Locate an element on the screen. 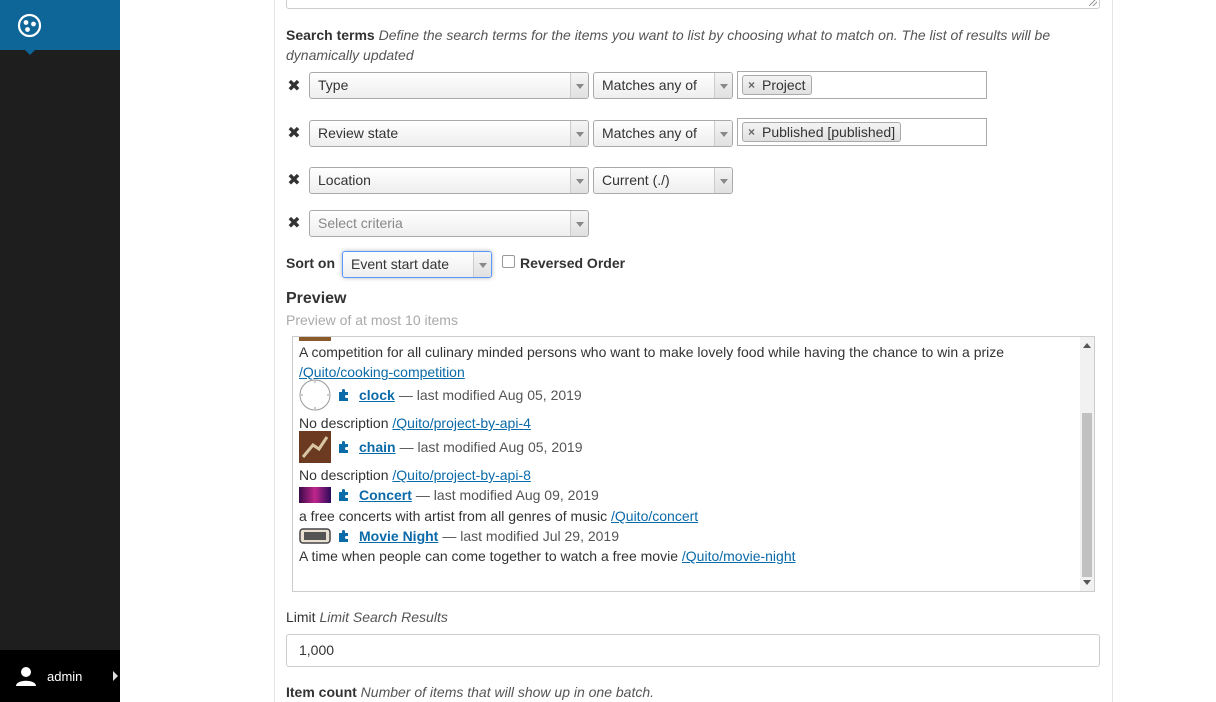 Image resolution: width=1216 pixels, height=702 pixels. reversed-order-label: Reversed Order is located at coordinates (572, 263).